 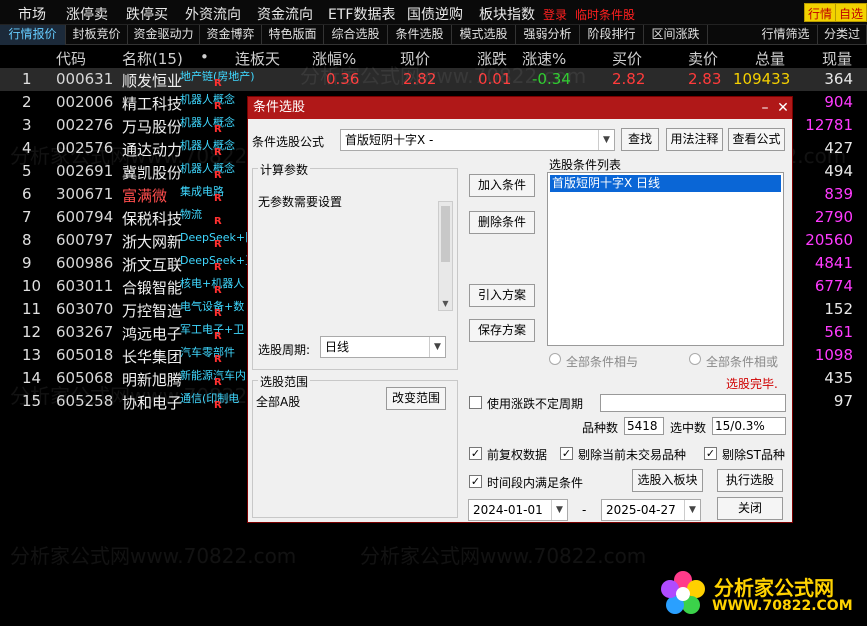 What do you see at coordinates (605, 14) in the screenshot?
I see `menu-temp-condition: 临时条件股` at bounding box center [605, 14].